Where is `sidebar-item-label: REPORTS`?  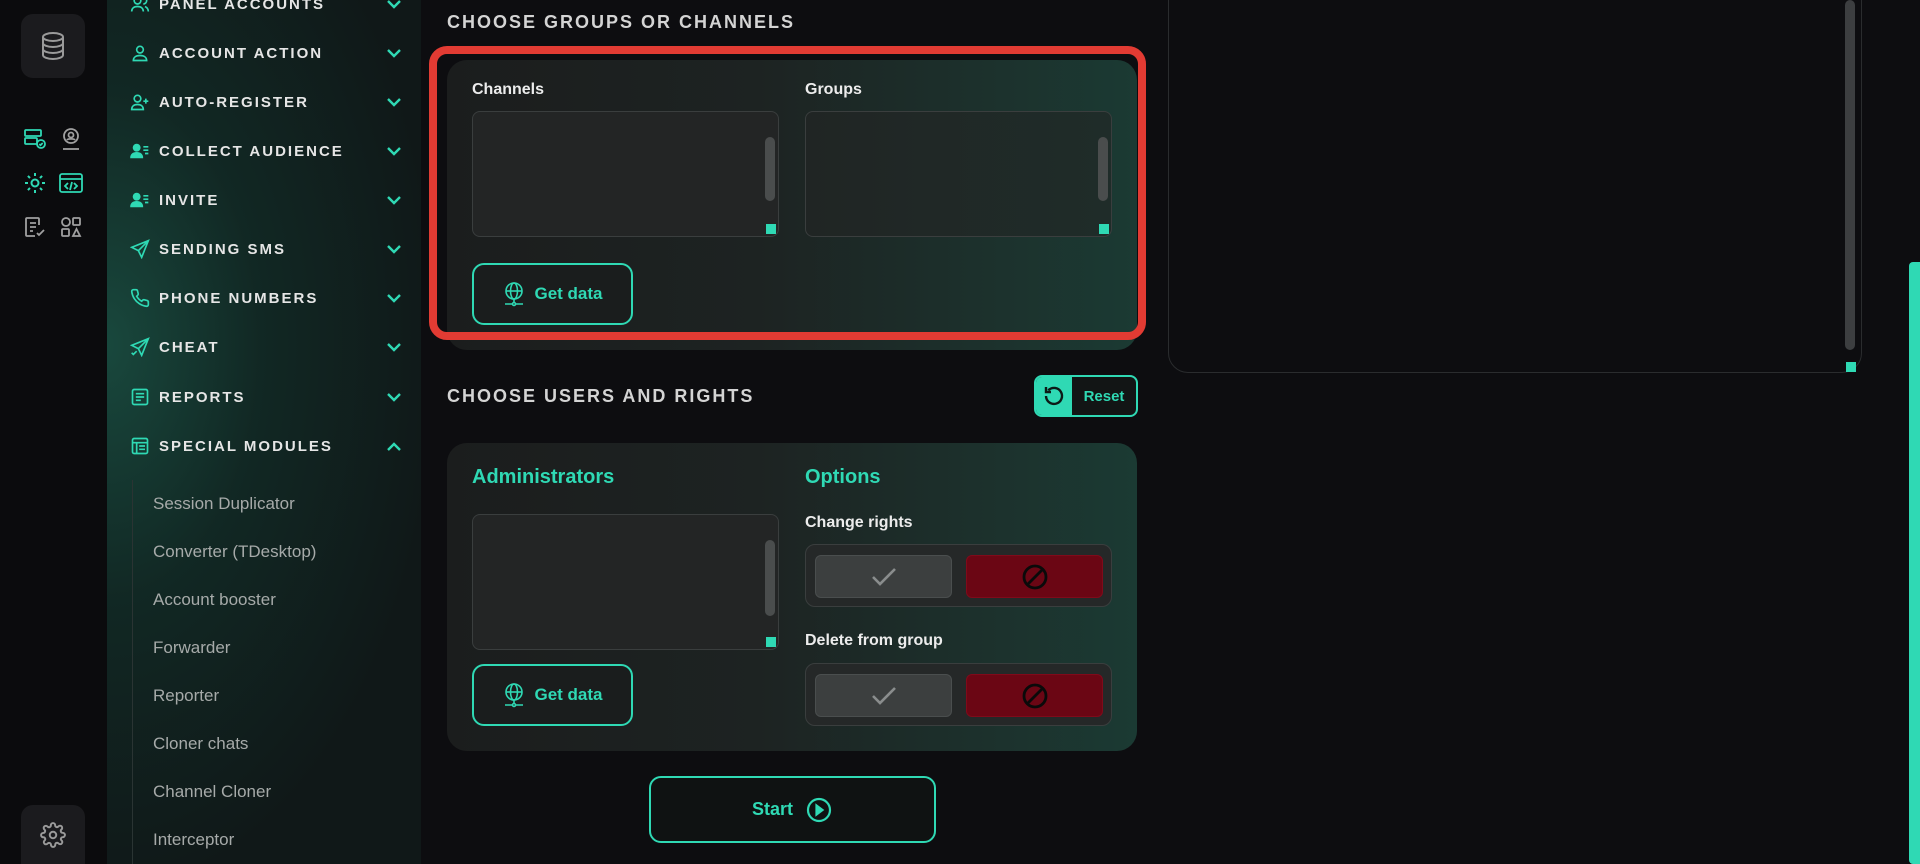 sidebar-item-label: REPORTS is located at coordinates (202, 397).